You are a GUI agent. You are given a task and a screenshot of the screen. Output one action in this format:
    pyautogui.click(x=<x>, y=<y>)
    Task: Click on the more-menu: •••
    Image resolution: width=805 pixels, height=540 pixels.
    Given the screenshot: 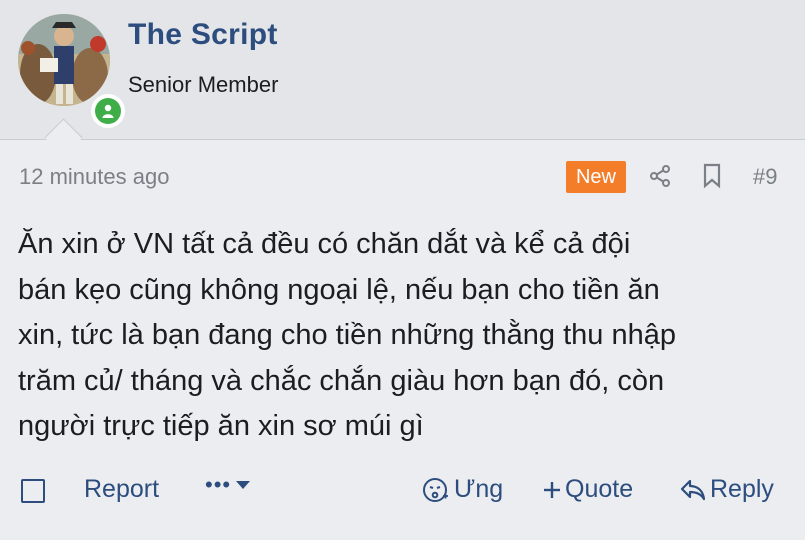 What is the action you would take?
    pyautogui.click(x=228, y=485)
    